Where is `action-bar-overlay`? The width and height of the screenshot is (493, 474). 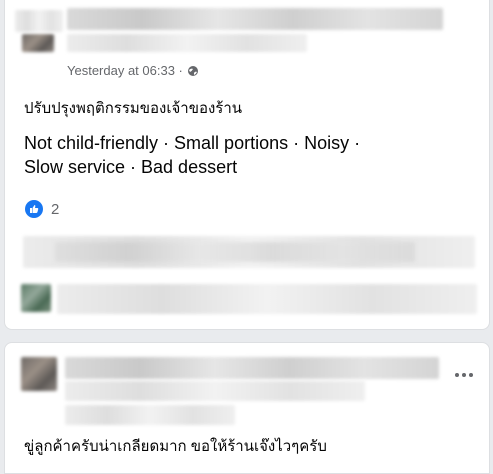
action-bar-overlay is located at coordinates (235, 252).